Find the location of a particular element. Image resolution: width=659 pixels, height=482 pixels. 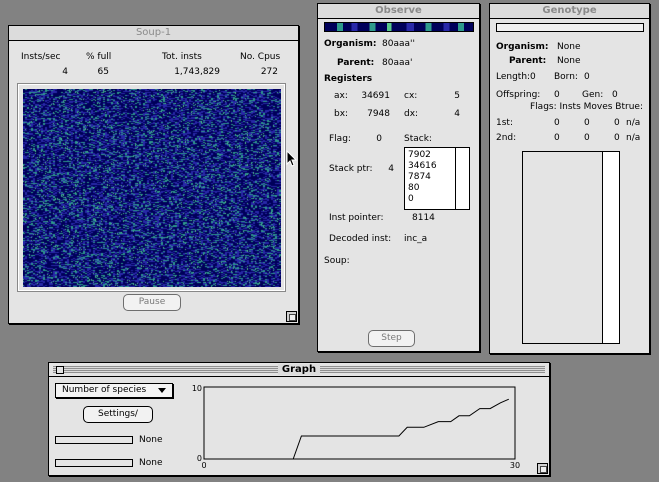

genotype-organism-label: Organism: is located at coordinates (522, 47).